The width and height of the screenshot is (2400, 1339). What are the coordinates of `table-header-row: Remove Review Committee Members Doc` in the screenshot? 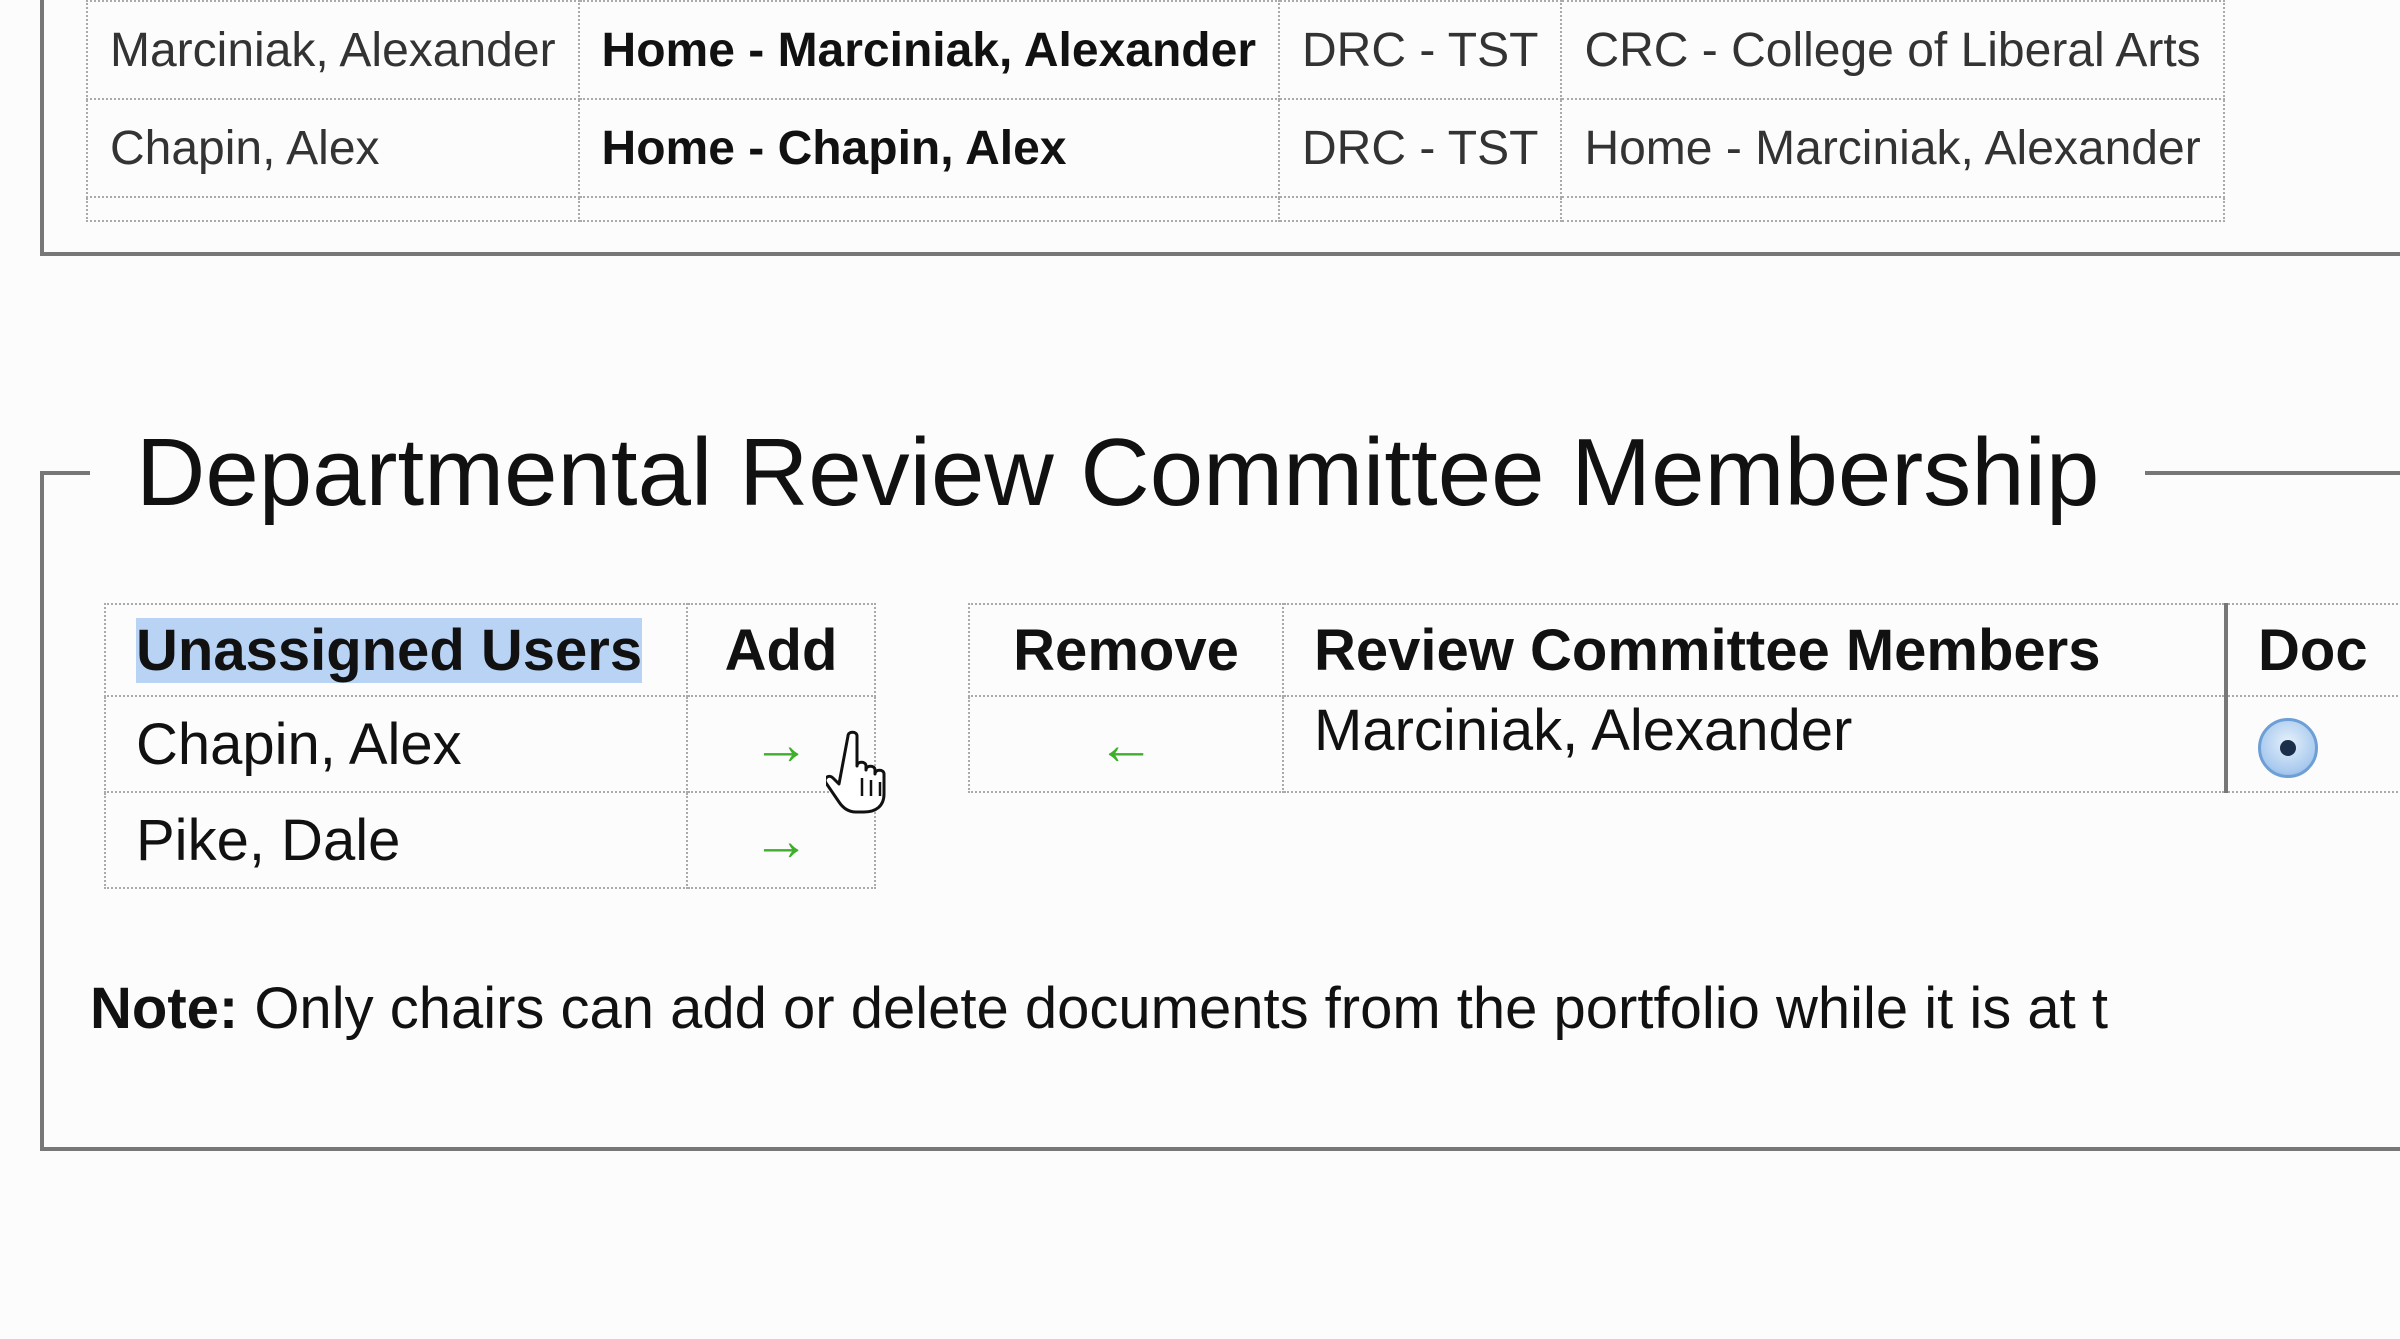 It's located at (1684, 650).